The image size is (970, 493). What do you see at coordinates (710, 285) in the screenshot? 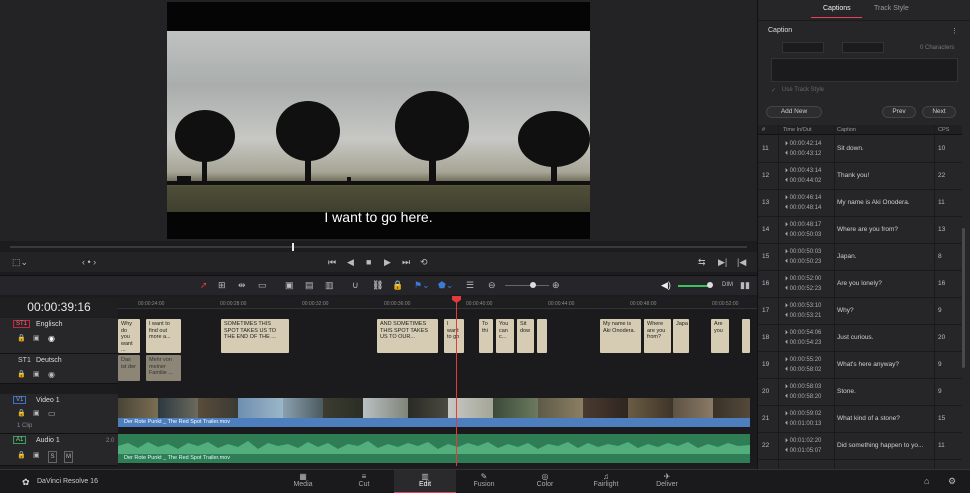
I see `volume-thumb` at bounding box center [710, 285].